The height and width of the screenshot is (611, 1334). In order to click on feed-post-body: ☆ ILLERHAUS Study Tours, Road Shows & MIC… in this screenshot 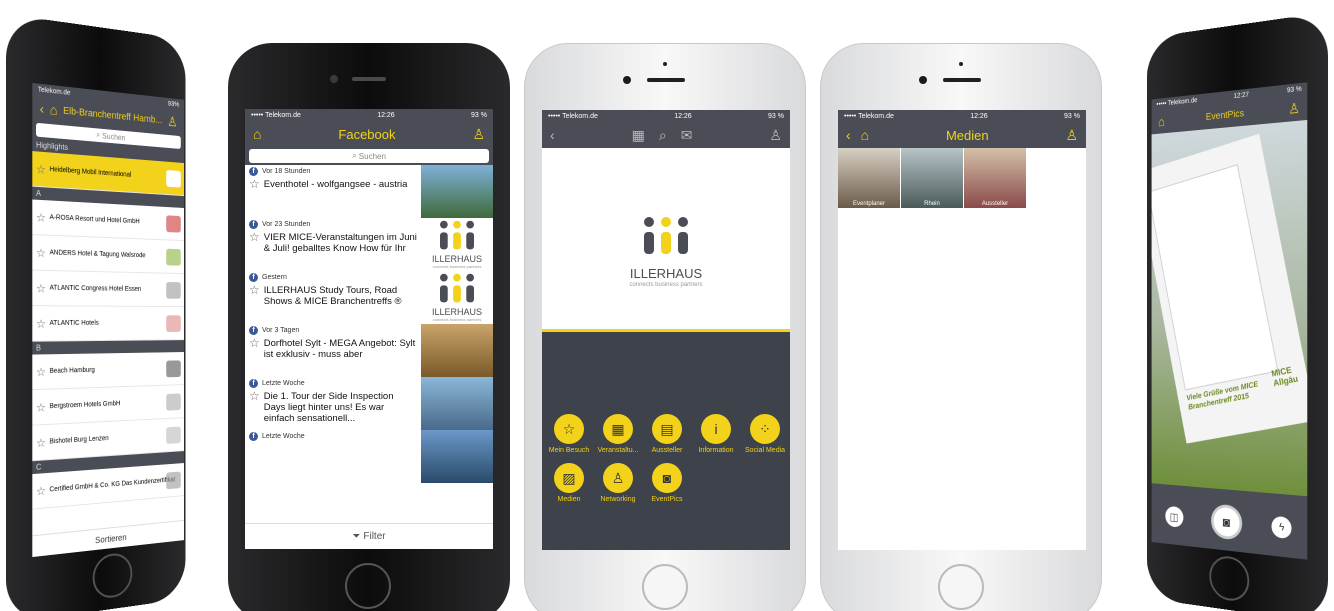, I will do `click(333, 295)`.